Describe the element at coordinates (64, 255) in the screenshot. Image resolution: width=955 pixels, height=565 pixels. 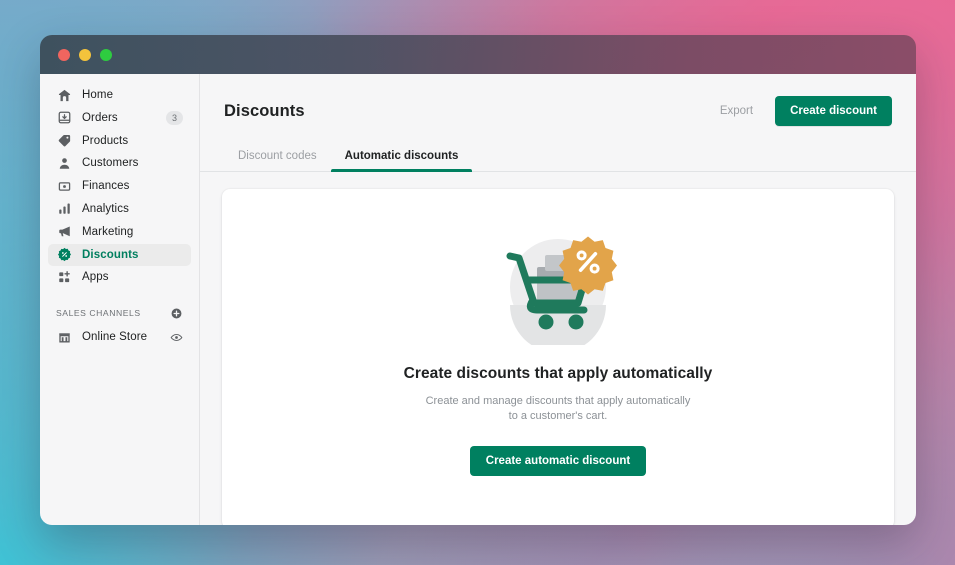
I see `discounts-percent-badge-icon` at that location.